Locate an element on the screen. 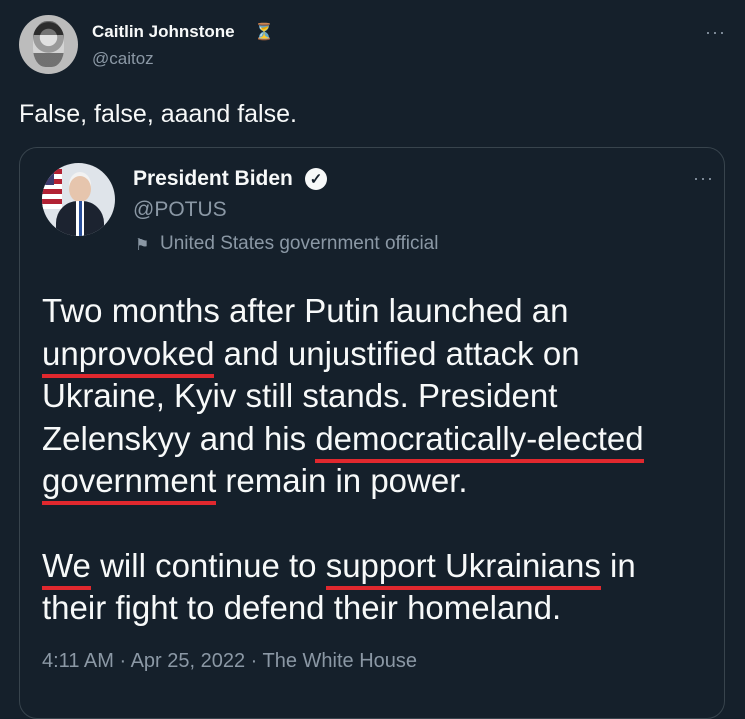 This screenshot has width=745, height=719. government-flag-icon: ⚑ is located at coordinates (142, 245).